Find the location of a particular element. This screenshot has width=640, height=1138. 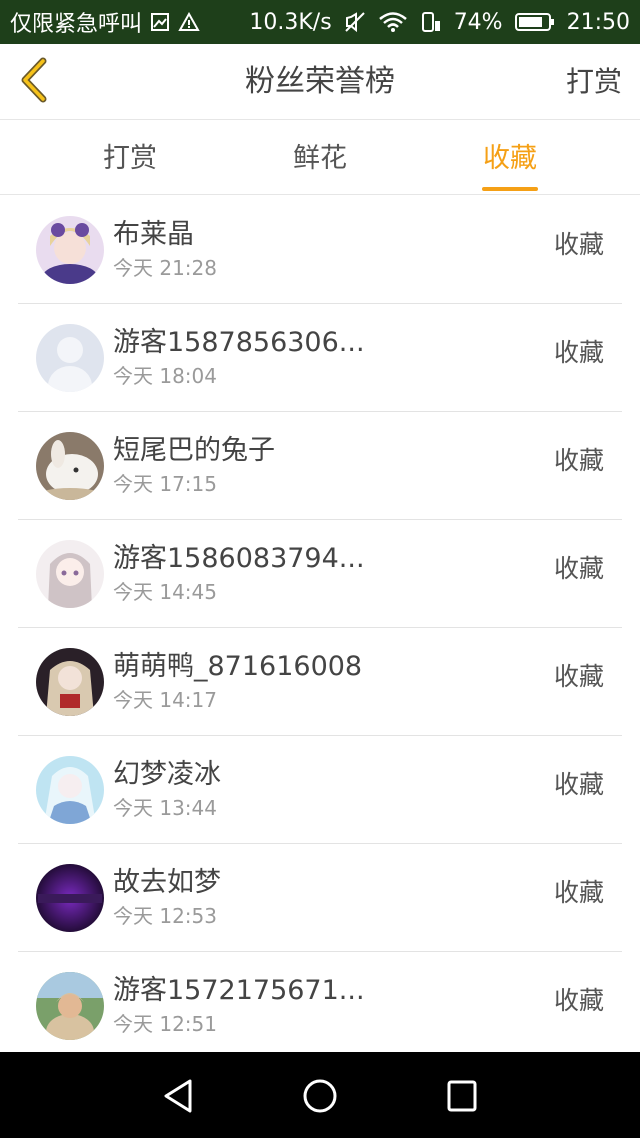

clock: 21:50 is located at coordinates (598, 22).